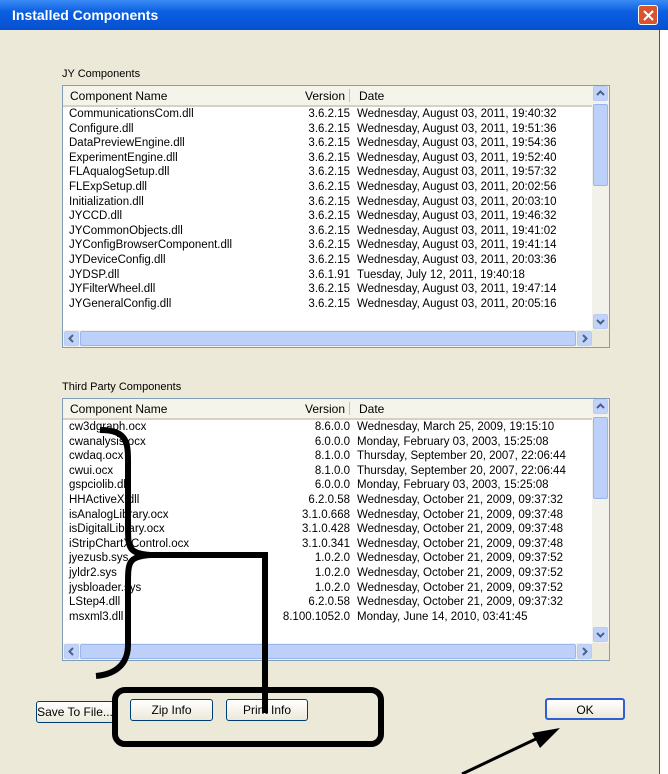 Image resolution: width=668 pixels, height=774 pixels. Describe the element at coordinates (600, 338) in the screenshot. I see `scroll-corner` at that location.